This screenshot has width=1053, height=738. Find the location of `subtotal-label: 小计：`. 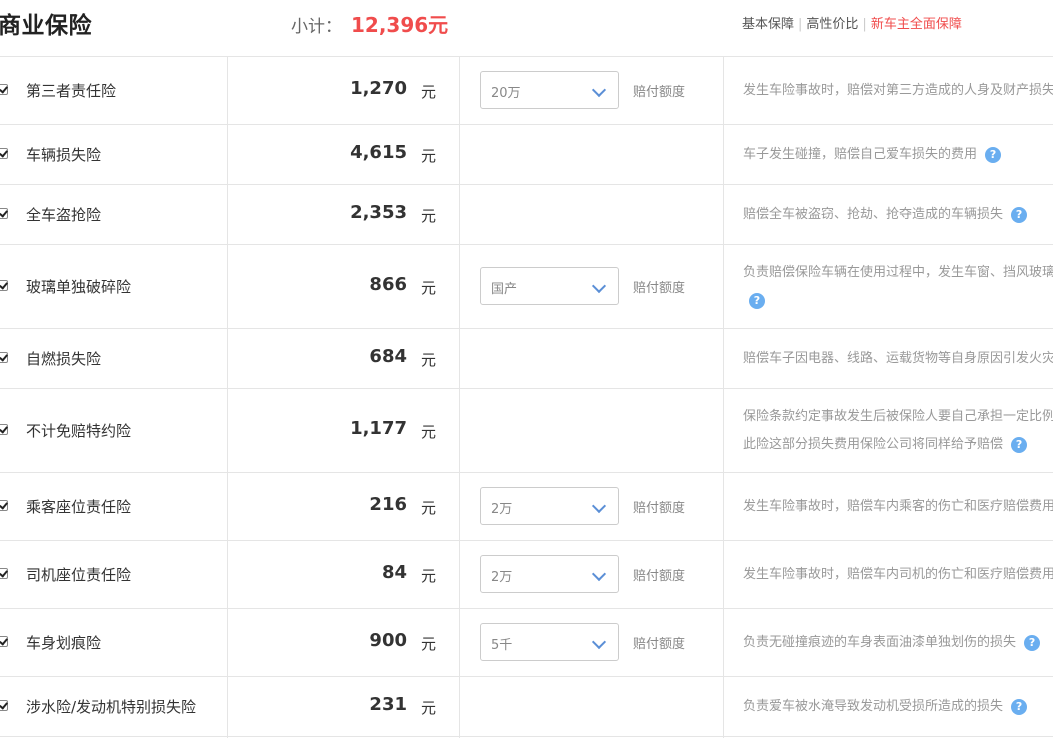

subtotal-label: 小计： is located at coordinates (316, 27).